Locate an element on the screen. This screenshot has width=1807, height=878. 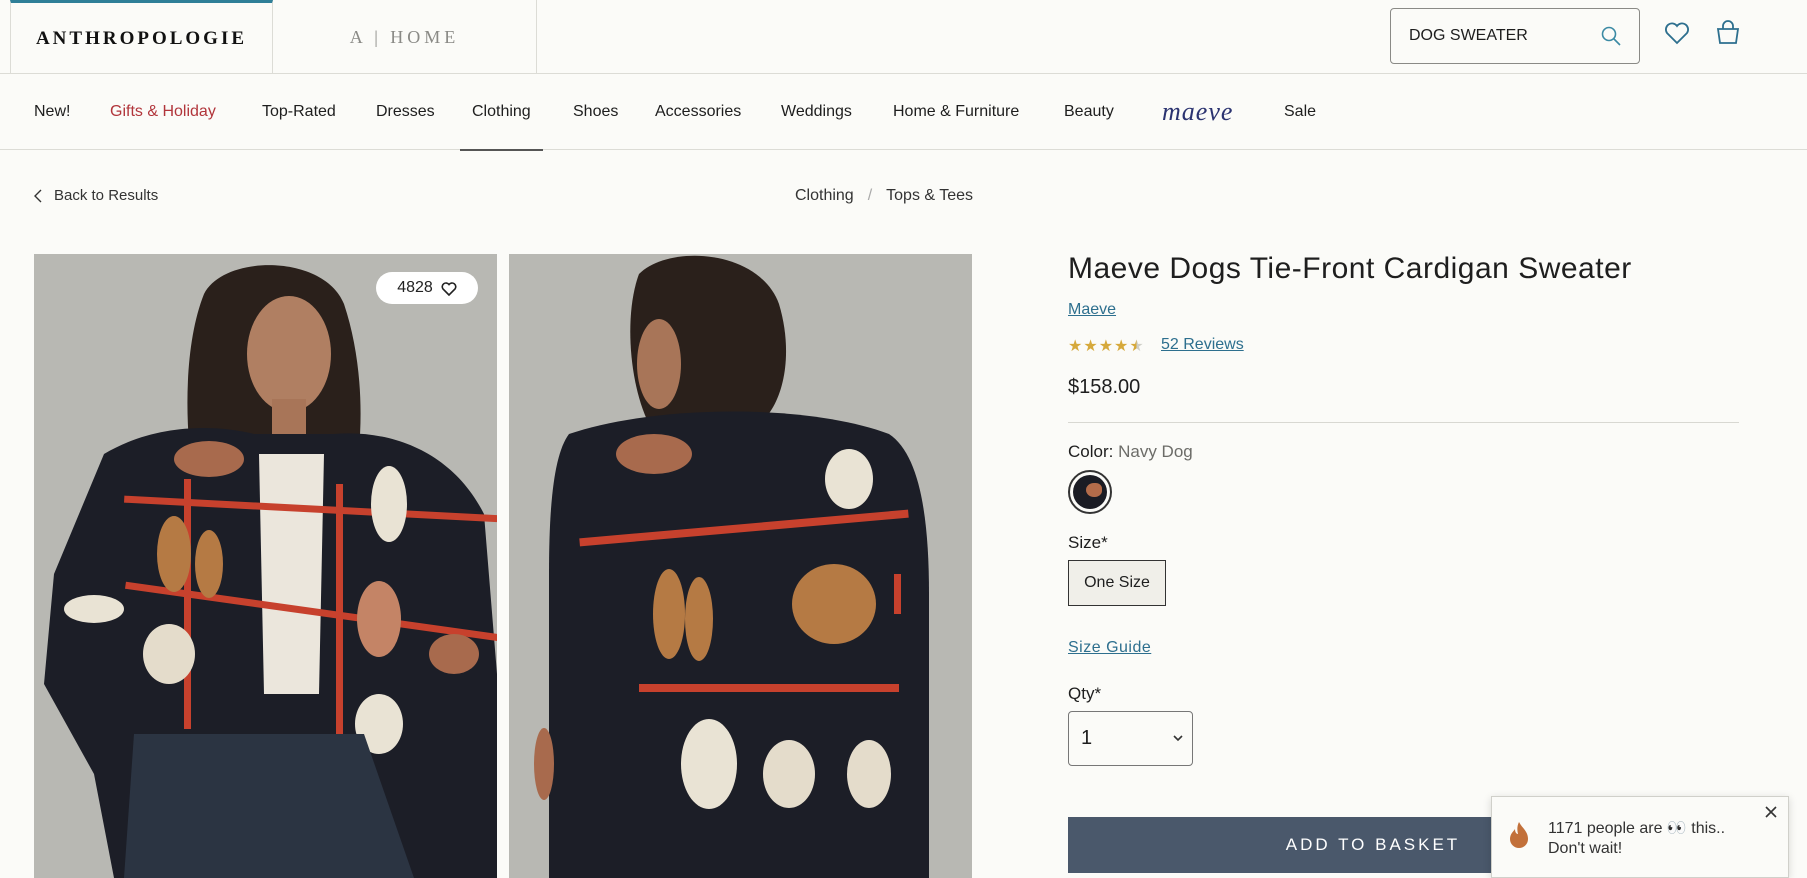
search-input is located at coordinates (1504, 36).